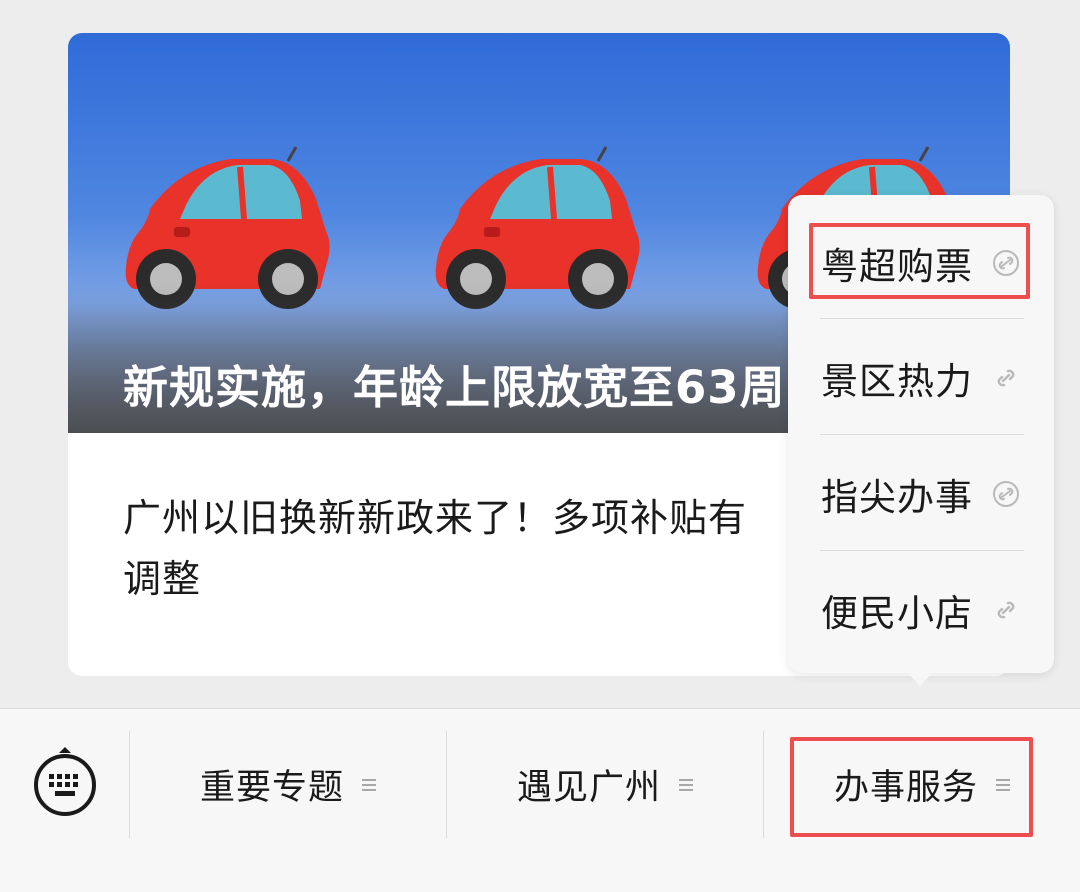 Image resolution: width=1080 pixels, height=892 pixels. I want to click on menu-meet-guangzhou: 遇见广州, so click(605, 784).